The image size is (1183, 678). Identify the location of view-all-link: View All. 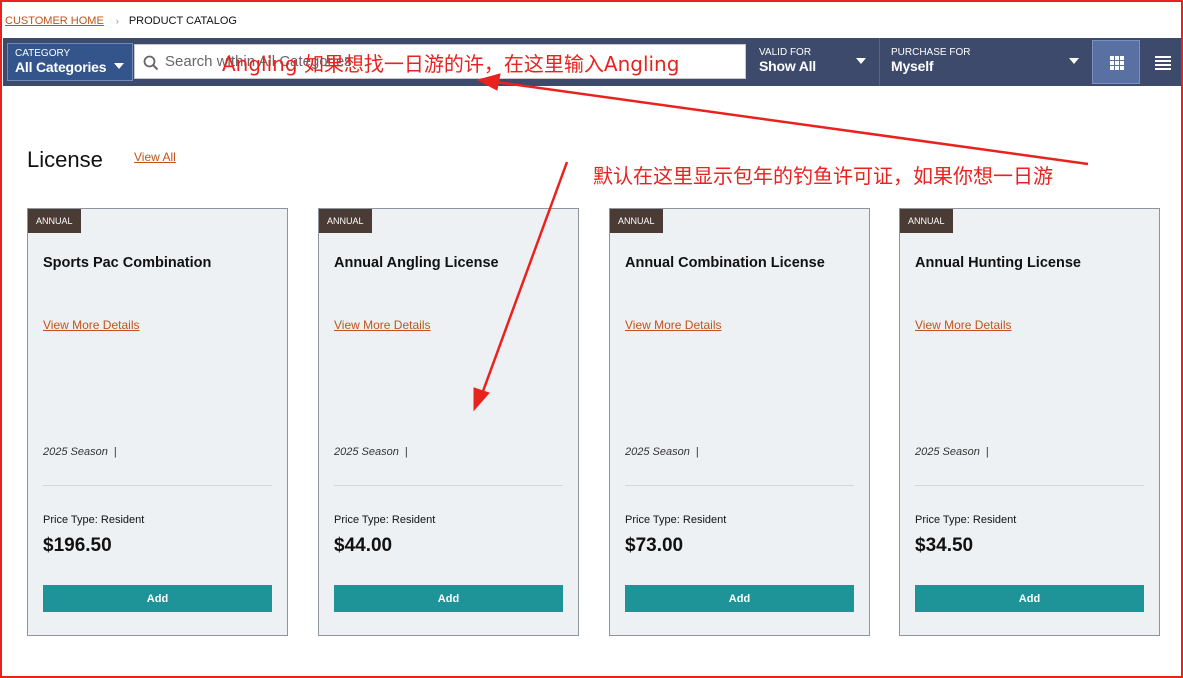
(155, 157).